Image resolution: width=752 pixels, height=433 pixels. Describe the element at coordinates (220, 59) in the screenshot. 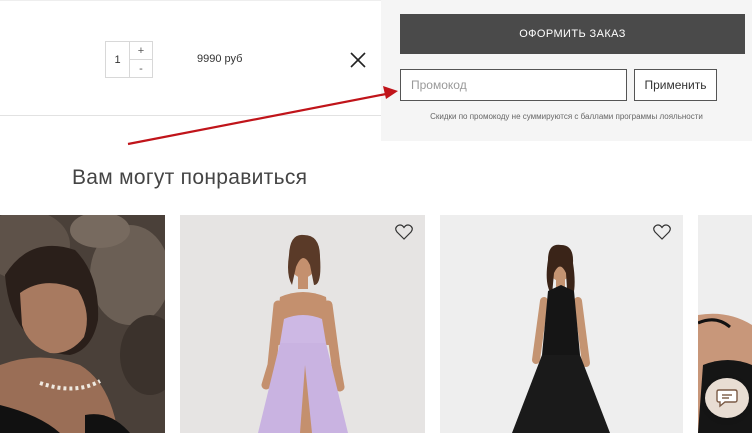

I see `item-price: 9990 руб` at that location.